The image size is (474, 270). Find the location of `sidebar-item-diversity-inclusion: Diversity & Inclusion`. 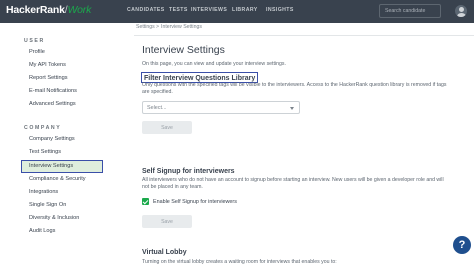

sidebar-item-diversity-inclusion: Diversity & Inclusion is located at coordinates (54, 218).